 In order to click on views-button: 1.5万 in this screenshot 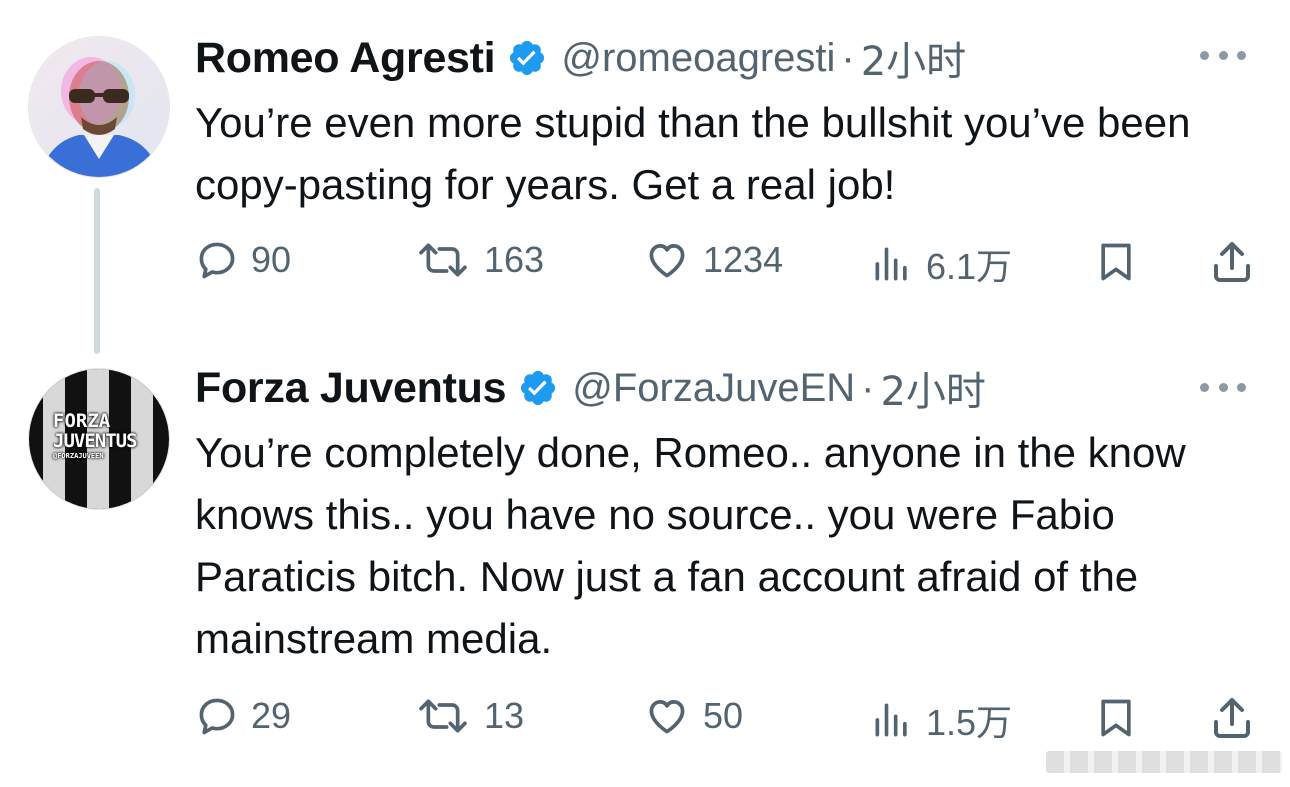, I will do `click(941, 720)`.